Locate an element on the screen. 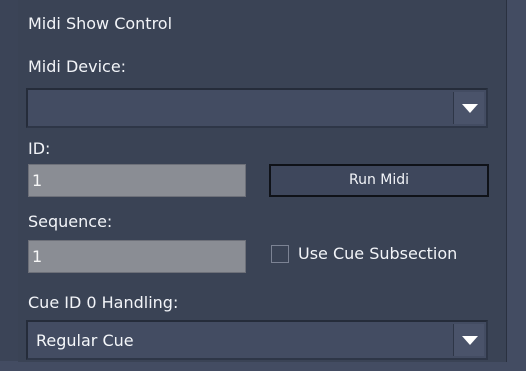  id-input: 1 is located at coordinates (137, 180).